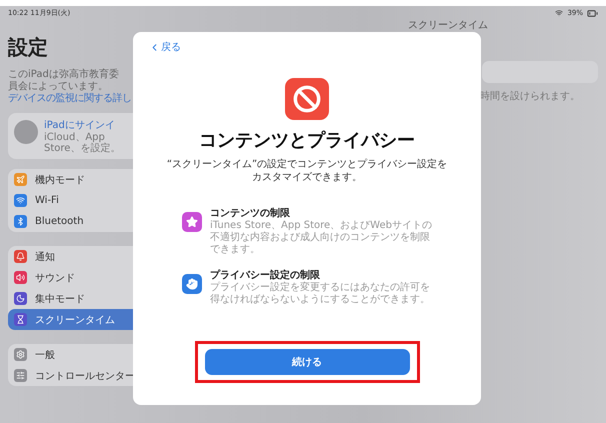 Image resolution: width=606 pixels, height=423 pixels. What do you see at coordinates (104, 256) in the screenshot?
I see `sidebar-item: 通知` at bounding box center [104, 256].